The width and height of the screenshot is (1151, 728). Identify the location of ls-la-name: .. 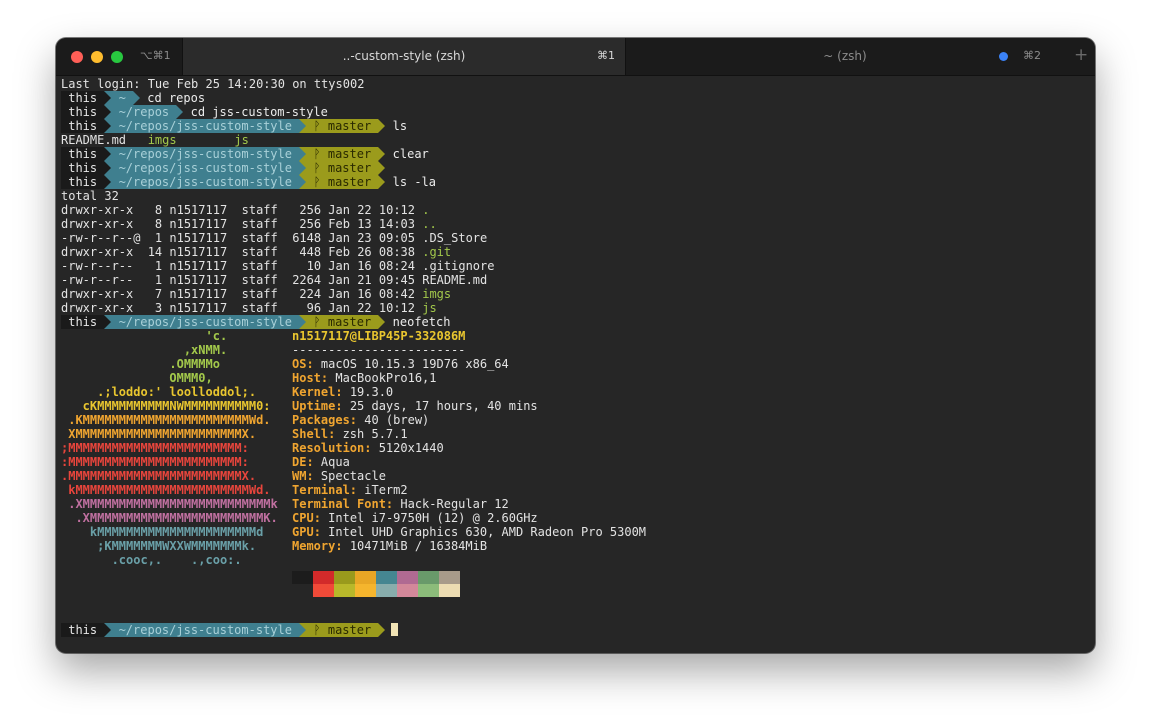
(426, 210).